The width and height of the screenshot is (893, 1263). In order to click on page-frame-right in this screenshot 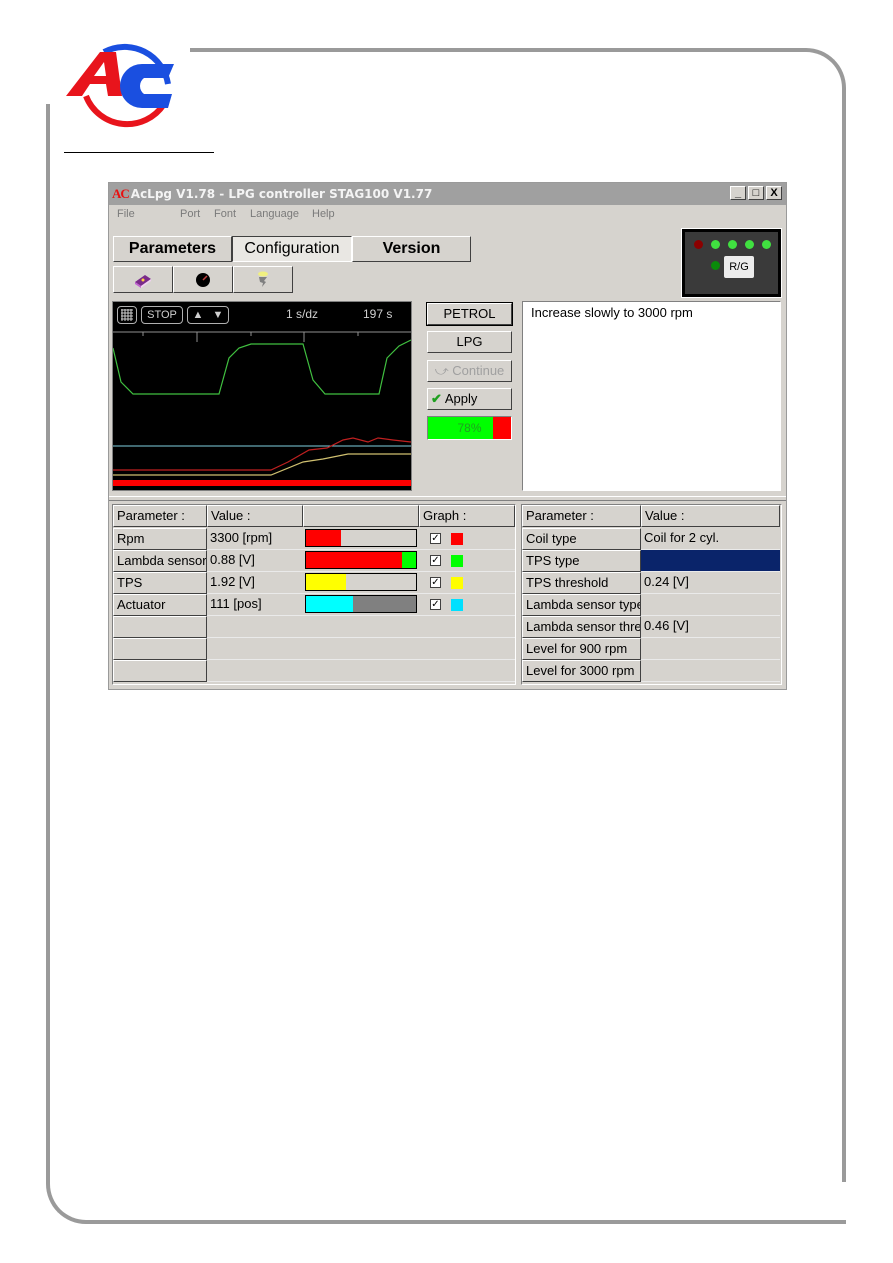, I will do `click(844, 637)`.